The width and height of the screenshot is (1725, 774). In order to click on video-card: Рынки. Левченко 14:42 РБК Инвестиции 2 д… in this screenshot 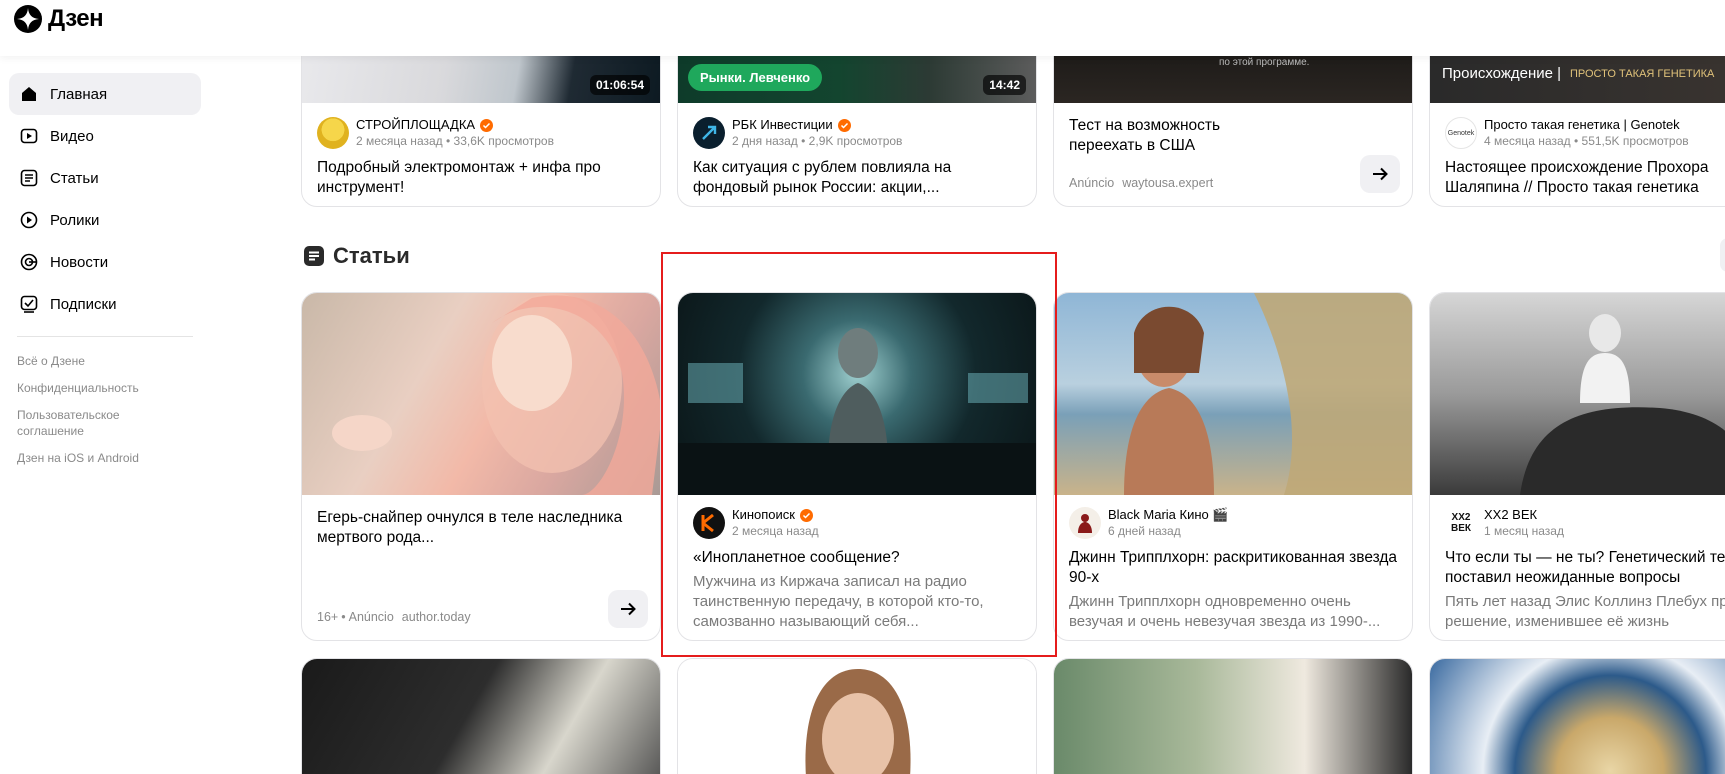, I will do `click(857, 123)`.